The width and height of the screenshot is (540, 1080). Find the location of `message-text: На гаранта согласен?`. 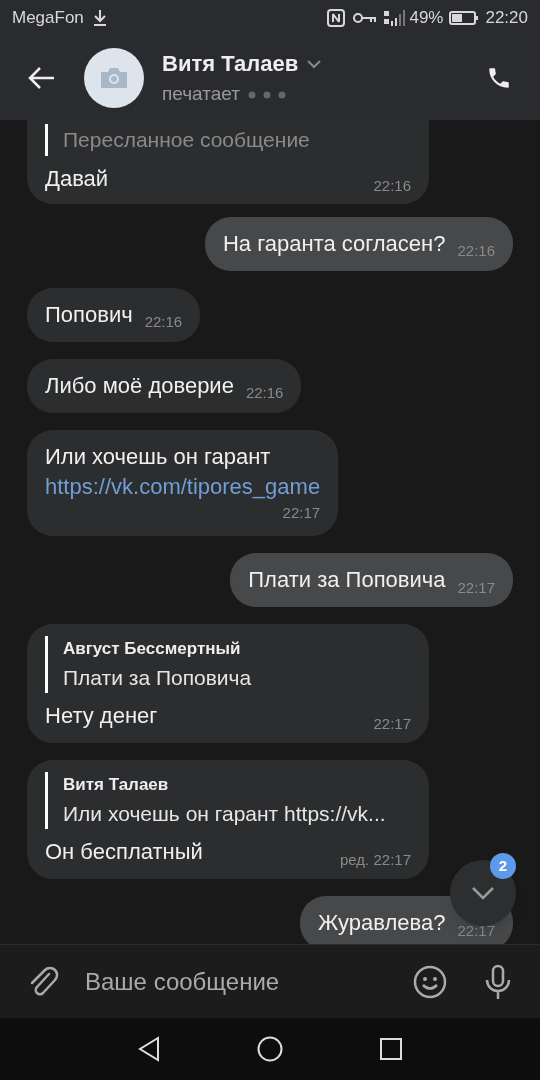

message-text: На гаранта согласен? is located at coordinates (334, 243).